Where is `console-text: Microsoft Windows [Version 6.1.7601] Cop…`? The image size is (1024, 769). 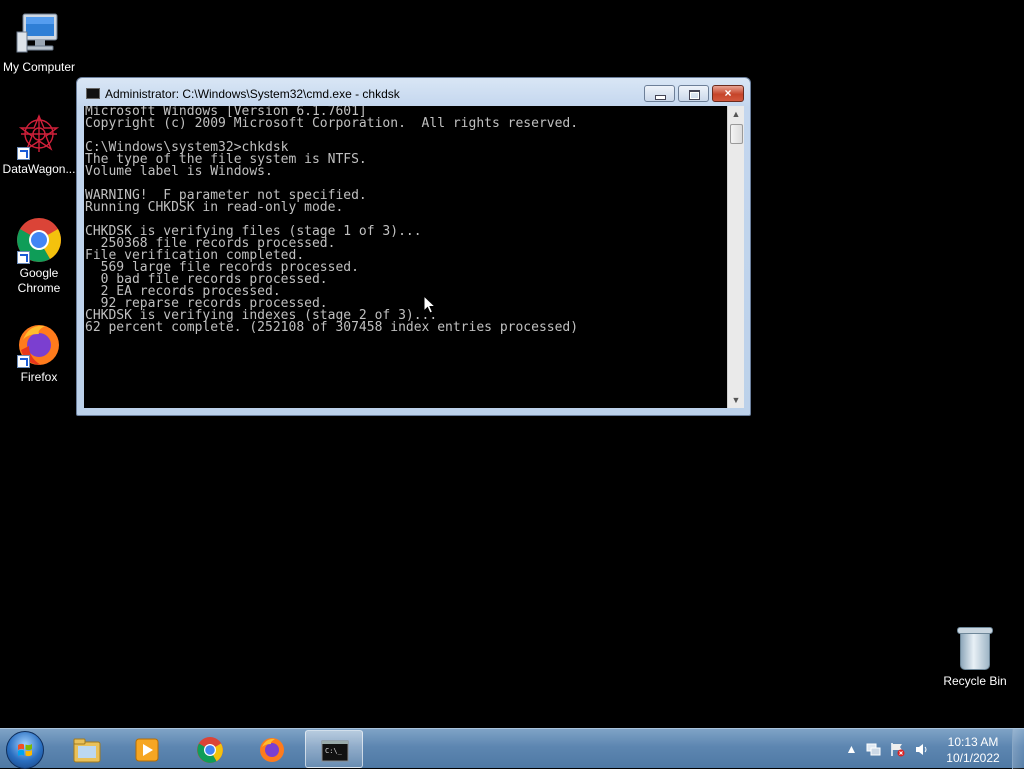
console-text: Microsoft Windows [Version 6.1.7601] Cop… is located at coordinates (332, 220).